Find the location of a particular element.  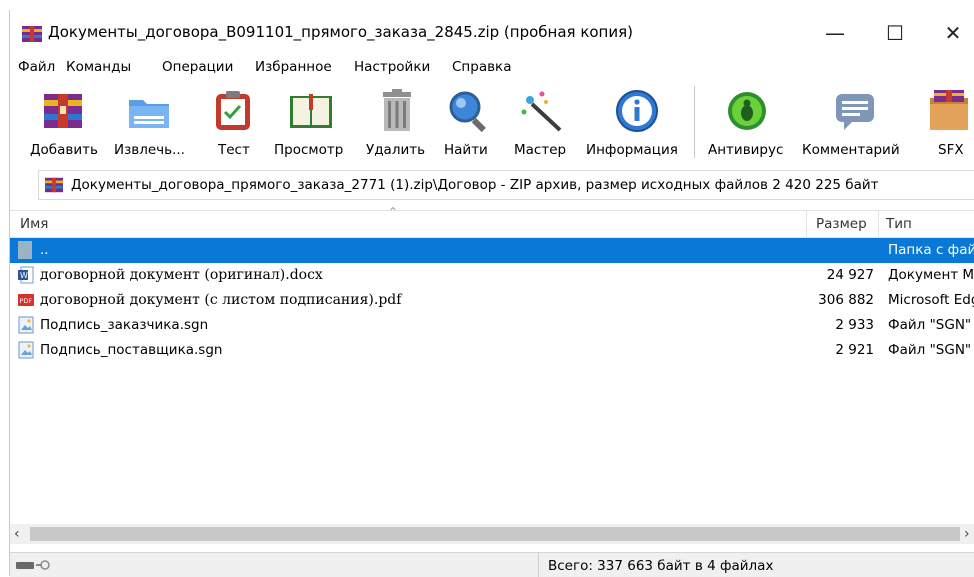

file-type: Документ Microsoft Word is located at coordinates (931, 275).